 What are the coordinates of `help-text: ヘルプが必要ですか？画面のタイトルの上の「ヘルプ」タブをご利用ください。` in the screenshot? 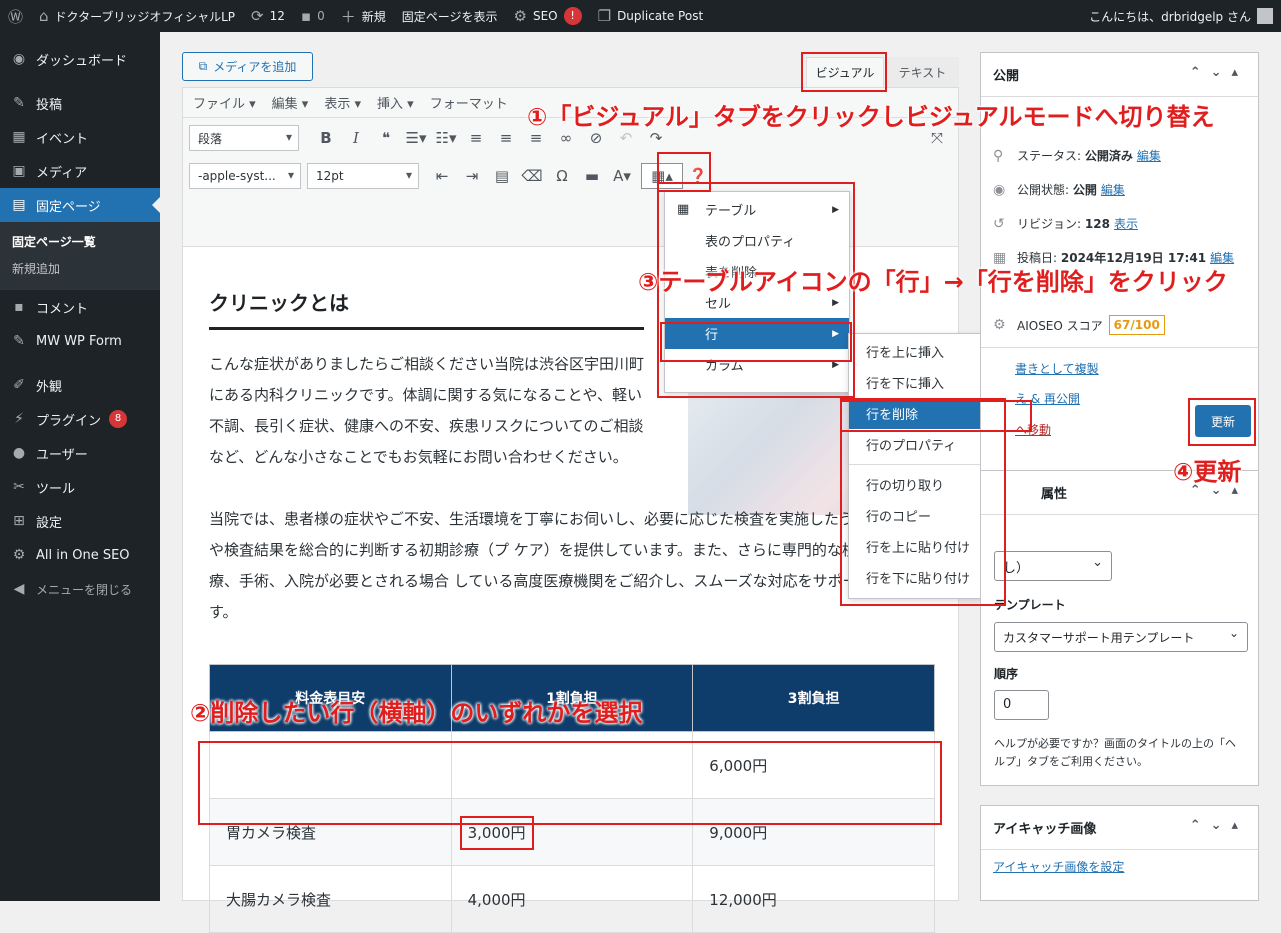 It's located at (1115, 752).